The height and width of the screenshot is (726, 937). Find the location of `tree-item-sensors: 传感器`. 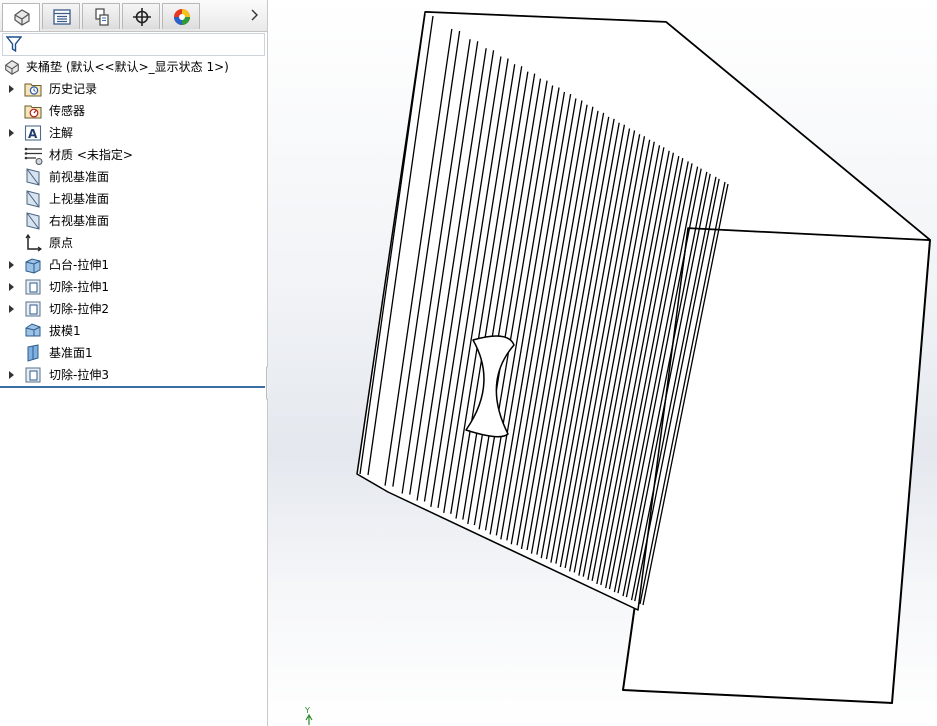

tree-item-sensors: 传感器 is located at coordinates (132, 111).